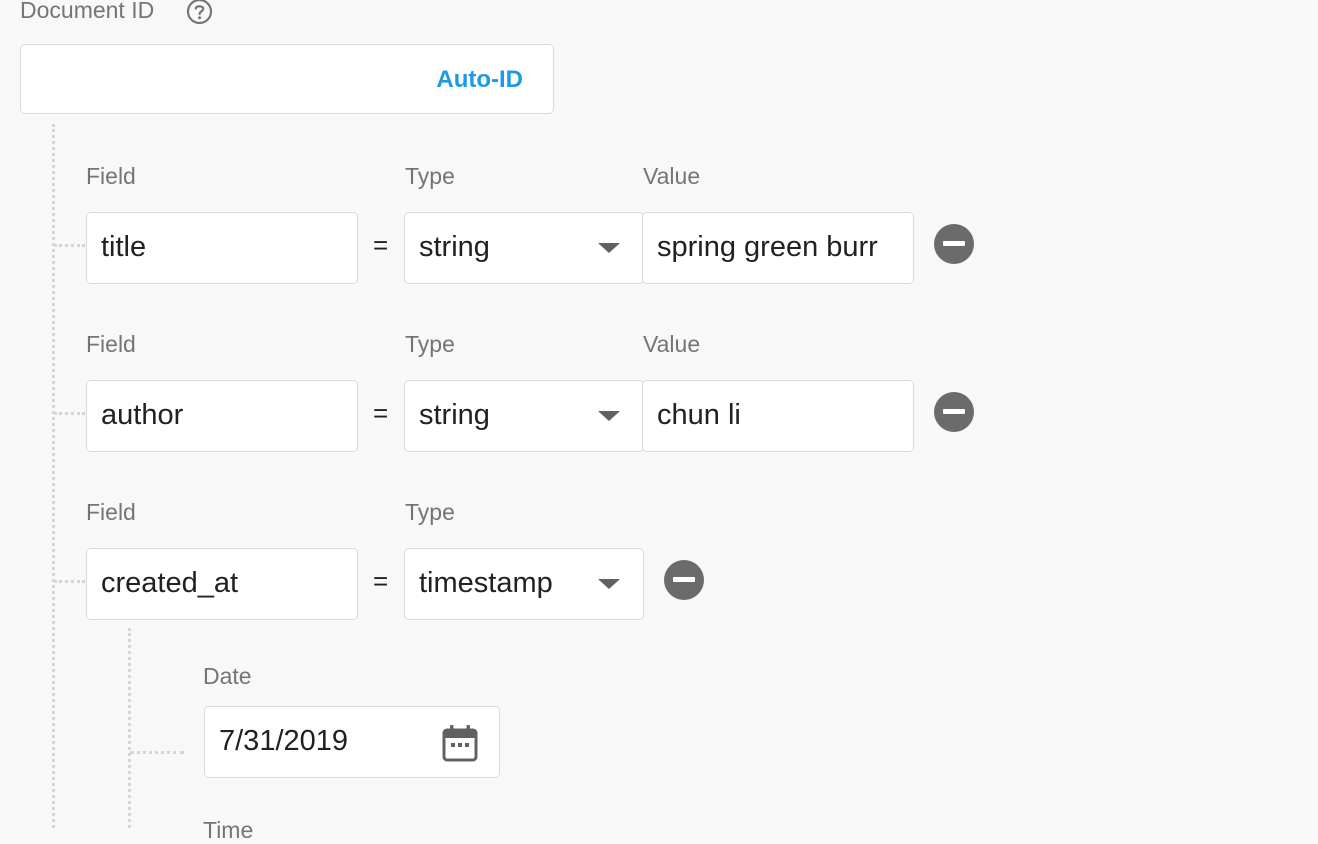  Describe the element at coordinates (287, 79) in the screenshot. I see `document-id-input: Auto-ID` at that location.